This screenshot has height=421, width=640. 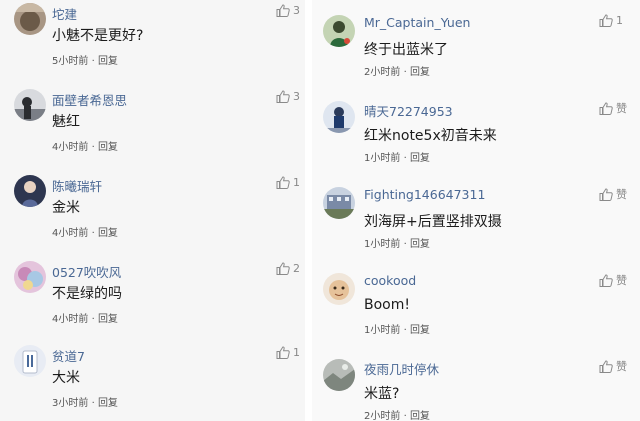 What do you see at coordinates (89, 99) in the screenshot?
I see `comment-username: 面壁者希恩思` at bounding box center [89, 99].